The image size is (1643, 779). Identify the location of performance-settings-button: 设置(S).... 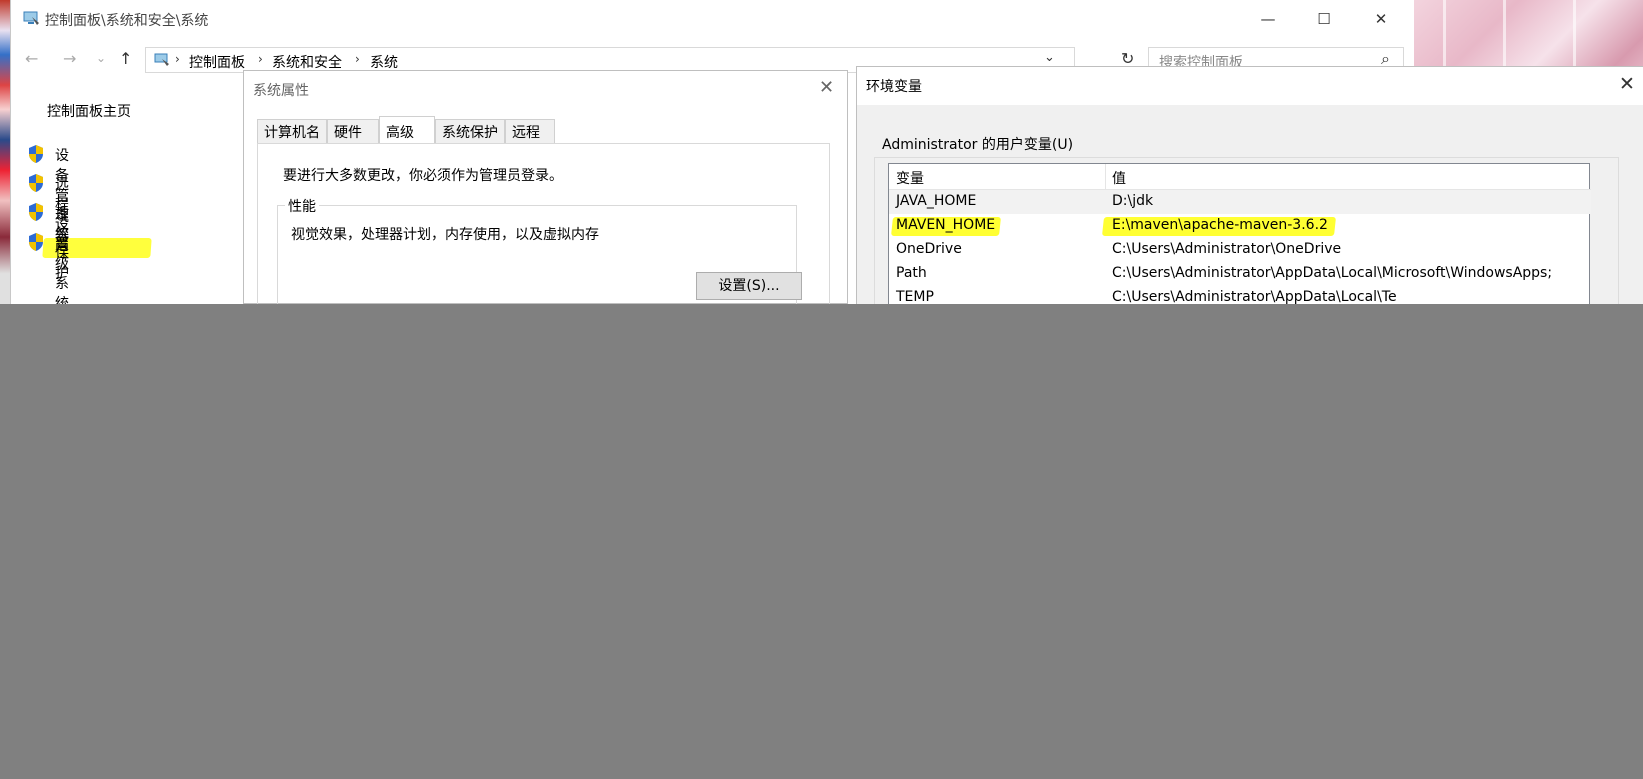
(749, 286).